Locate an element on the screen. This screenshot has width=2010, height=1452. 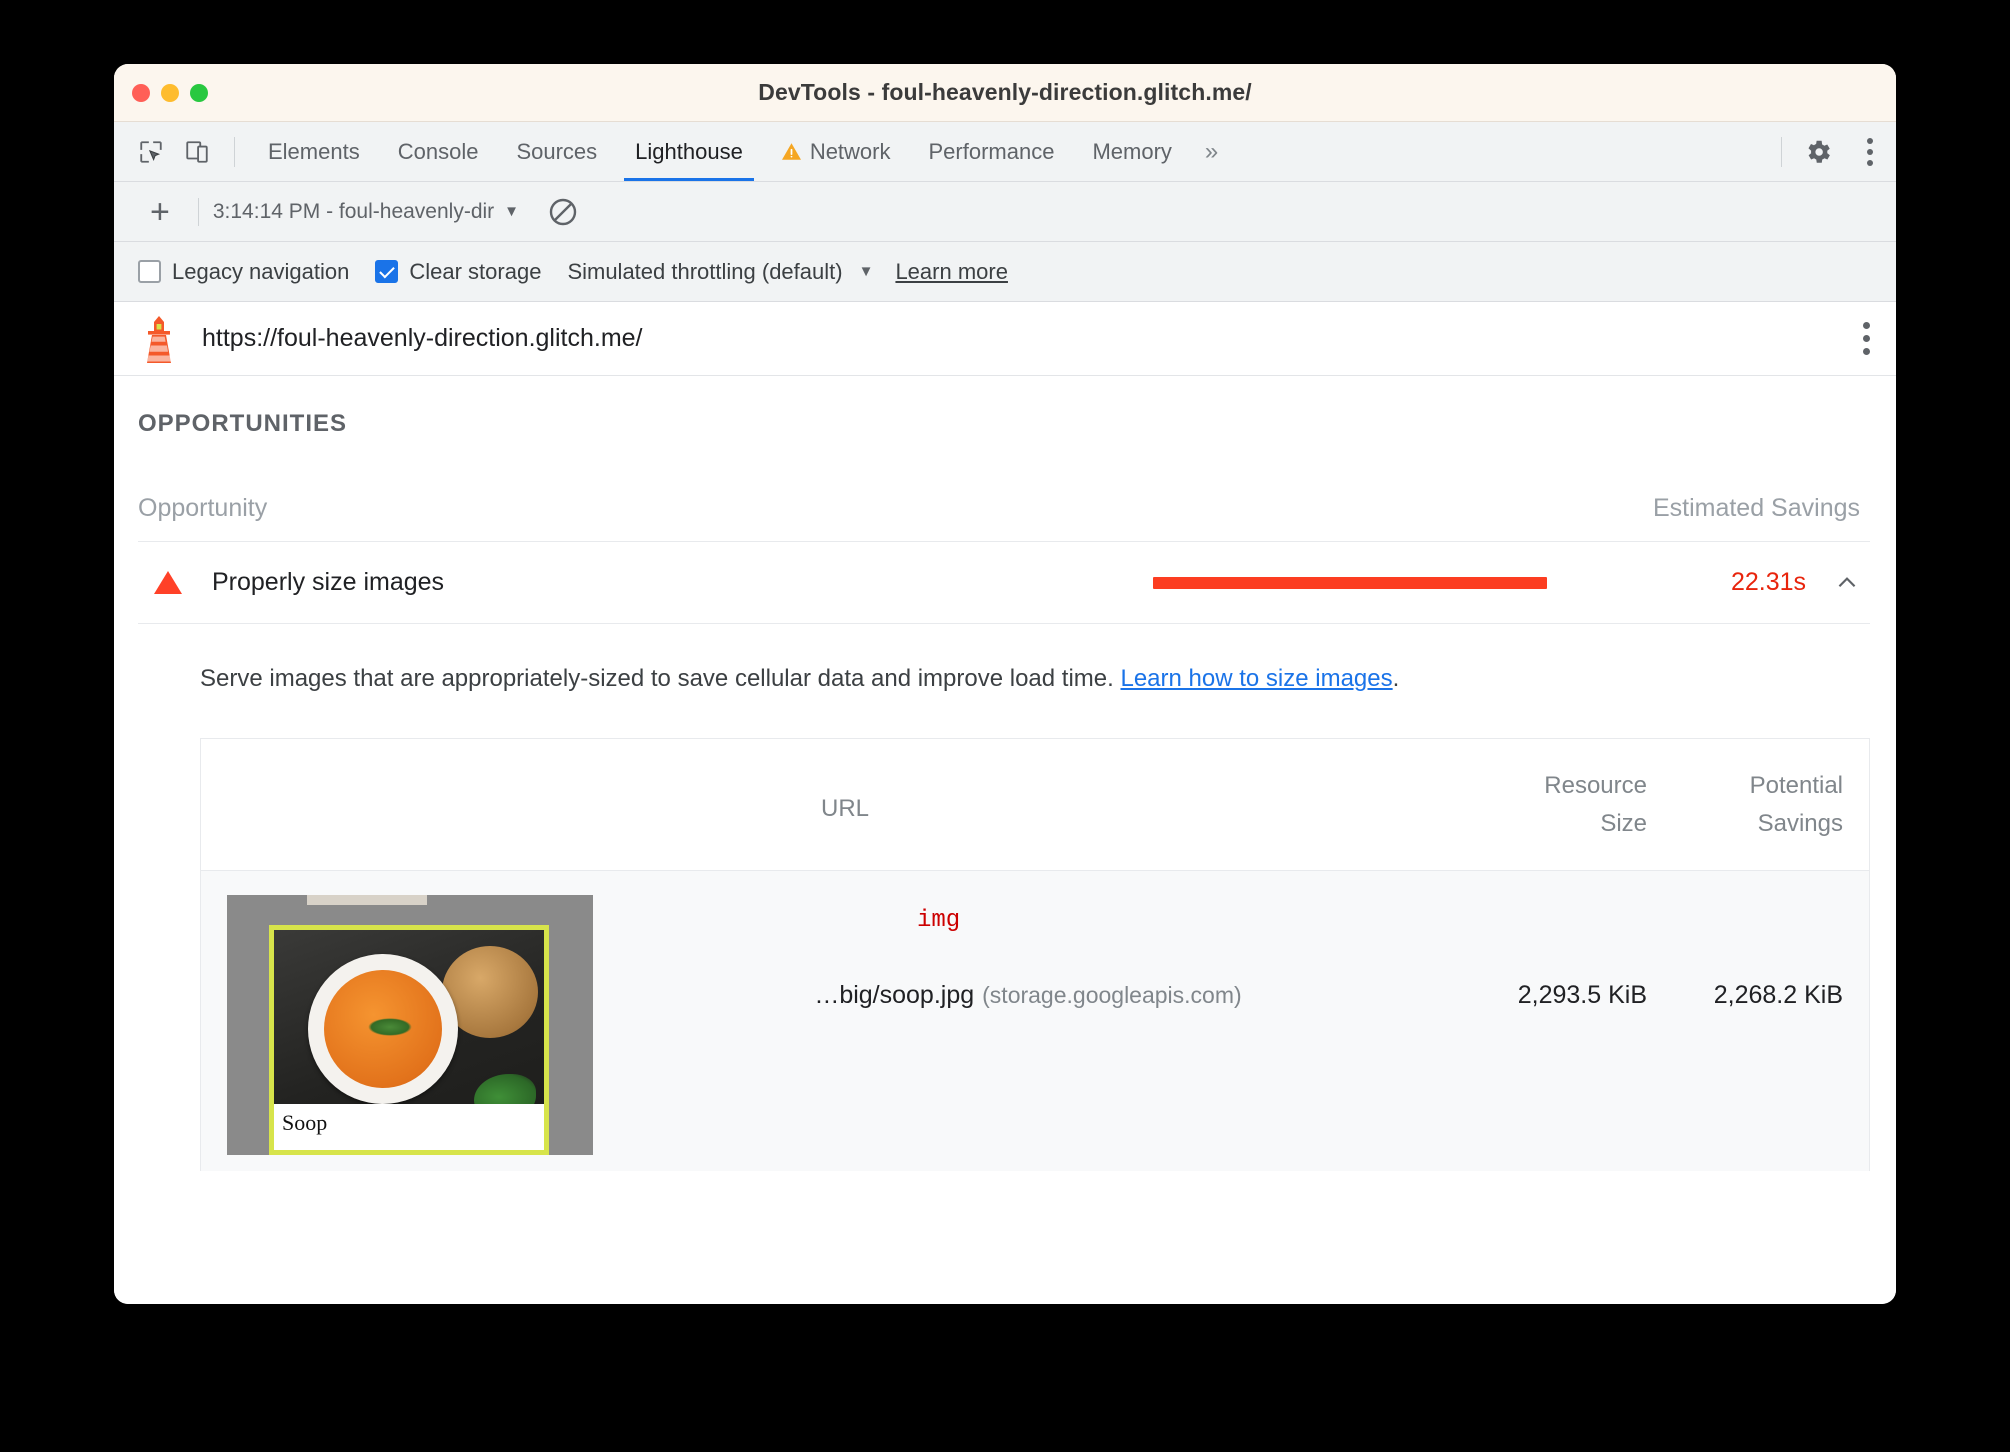
warning-triangle-icon is located at coordinates (791, 151).